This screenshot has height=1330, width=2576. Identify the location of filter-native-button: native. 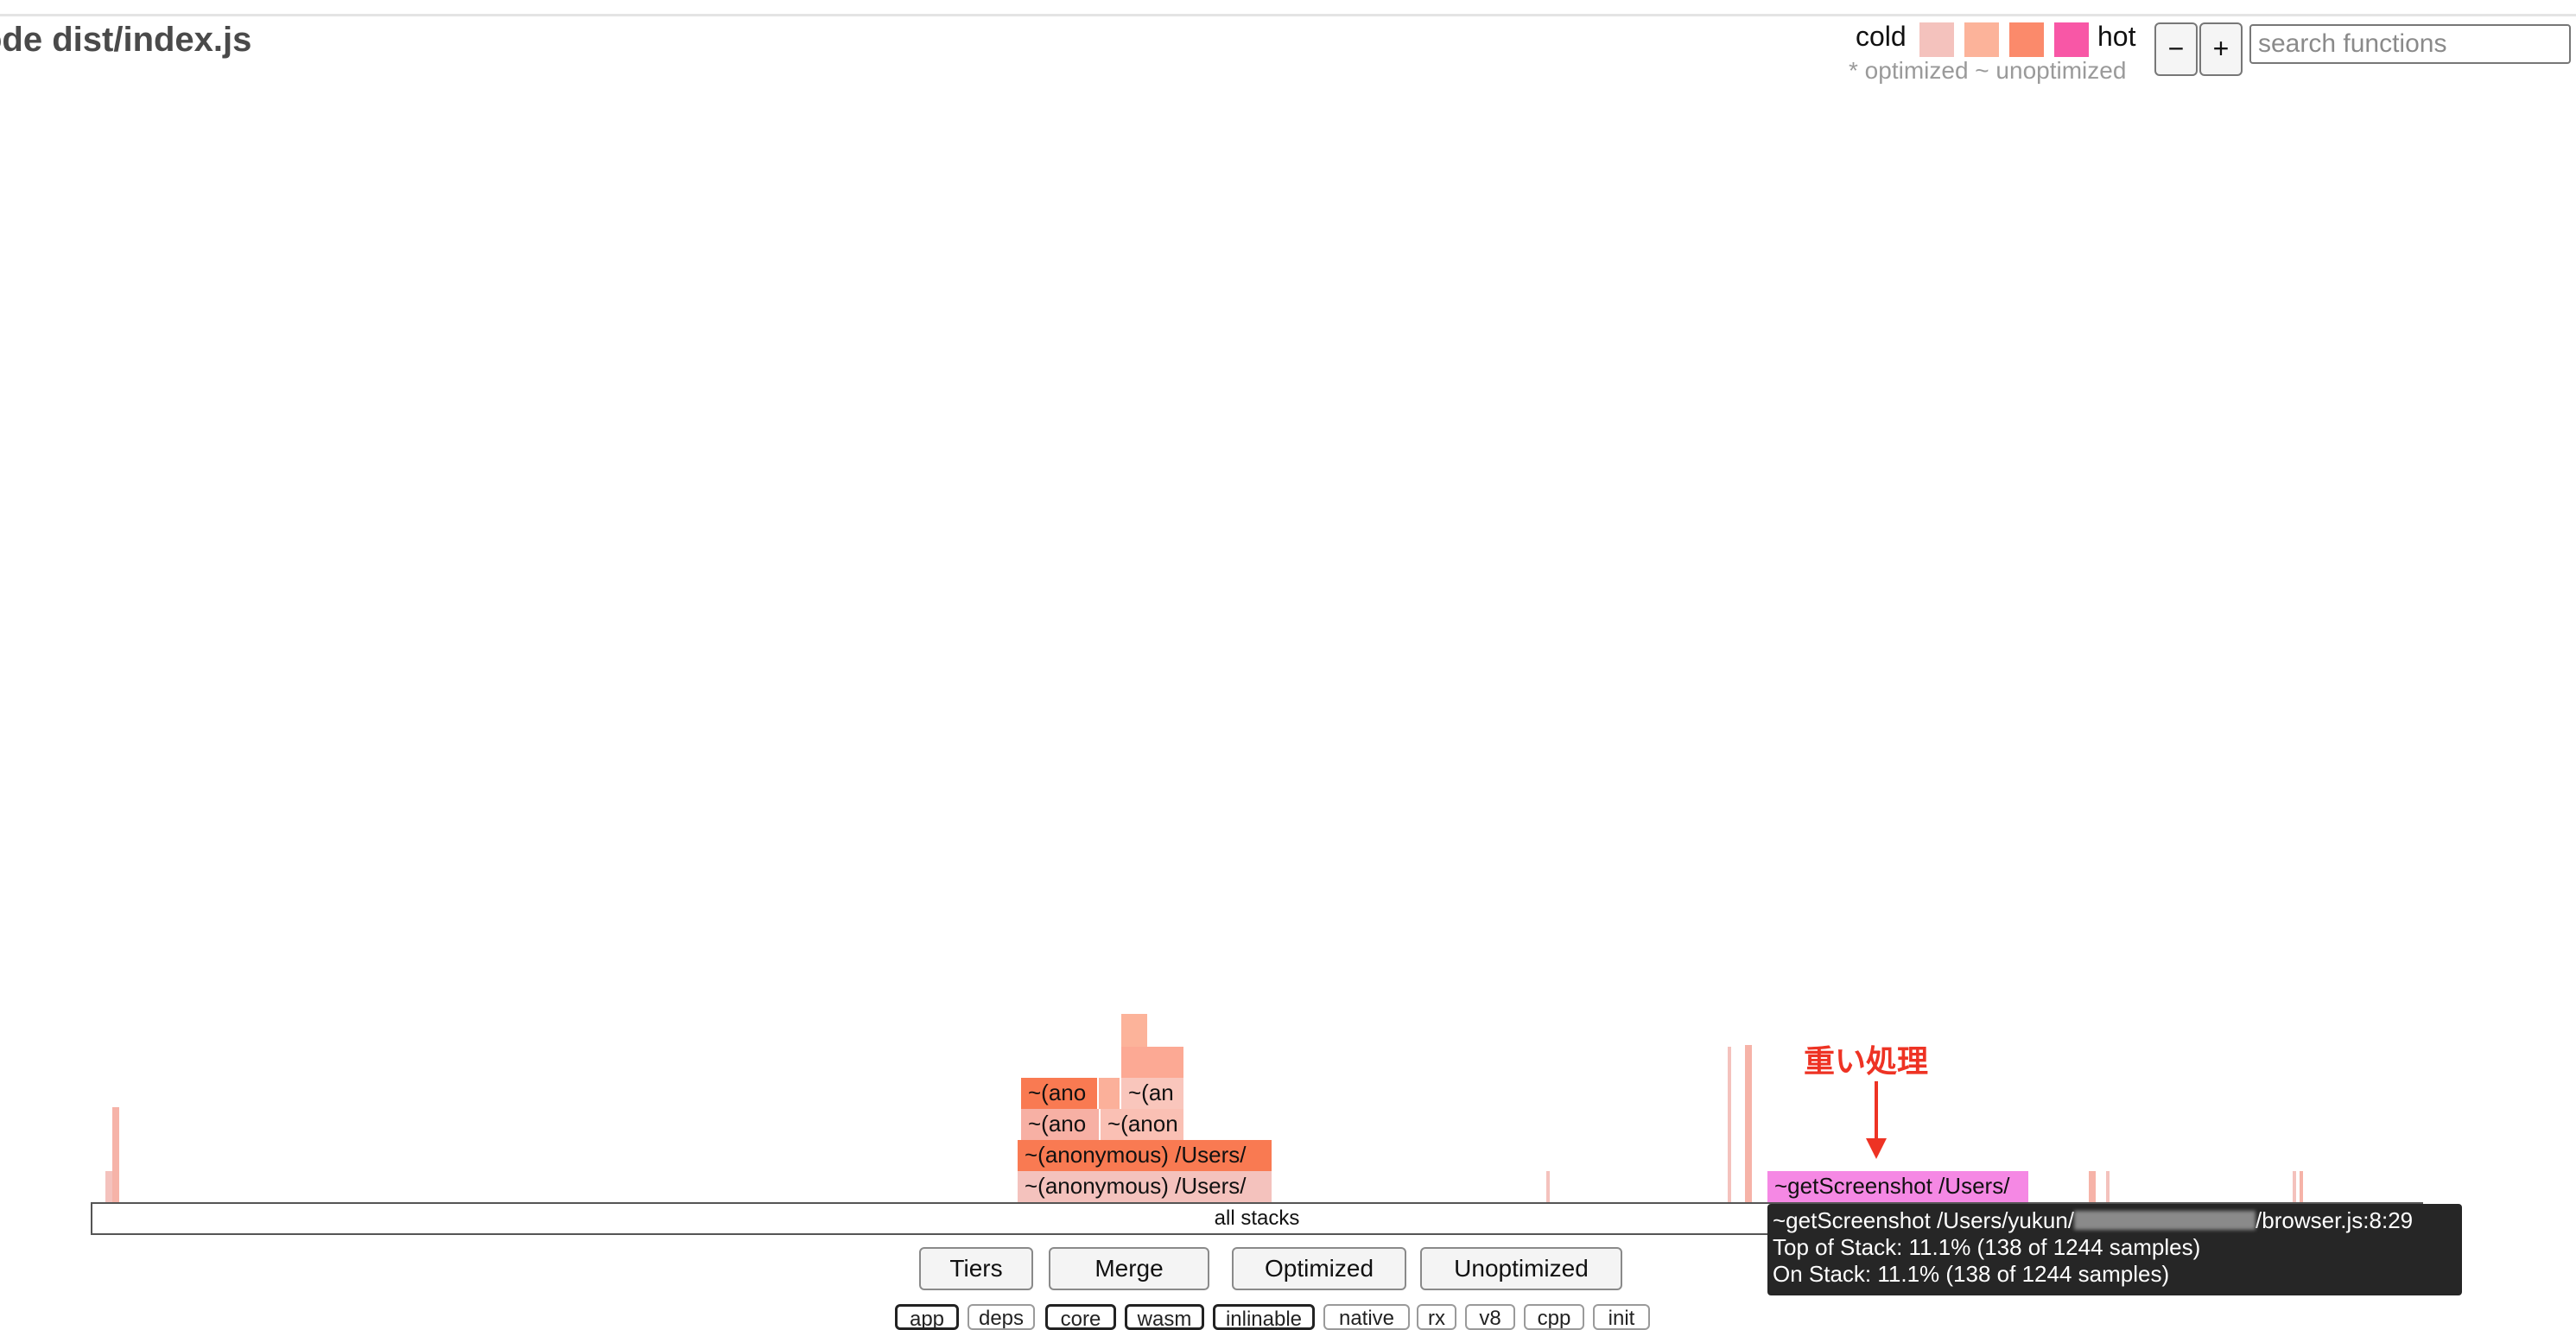
(1366, 1317).